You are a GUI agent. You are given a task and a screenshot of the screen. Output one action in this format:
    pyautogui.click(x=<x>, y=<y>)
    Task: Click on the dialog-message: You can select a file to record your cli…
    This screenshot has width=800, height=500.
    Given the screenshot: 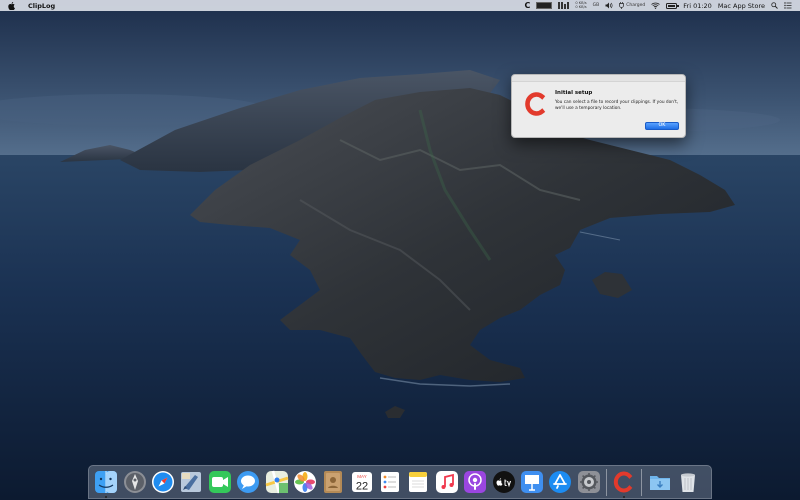 What is the action you would take?
    pyautogui.click(x=617, y=105)
    